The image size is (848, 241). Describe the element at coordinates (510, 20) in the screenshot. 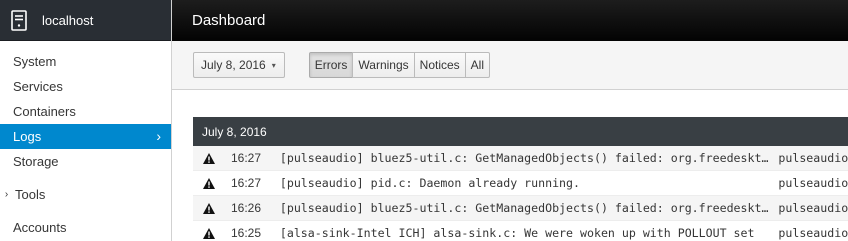

I see `page-header: Dashboard` at that location.